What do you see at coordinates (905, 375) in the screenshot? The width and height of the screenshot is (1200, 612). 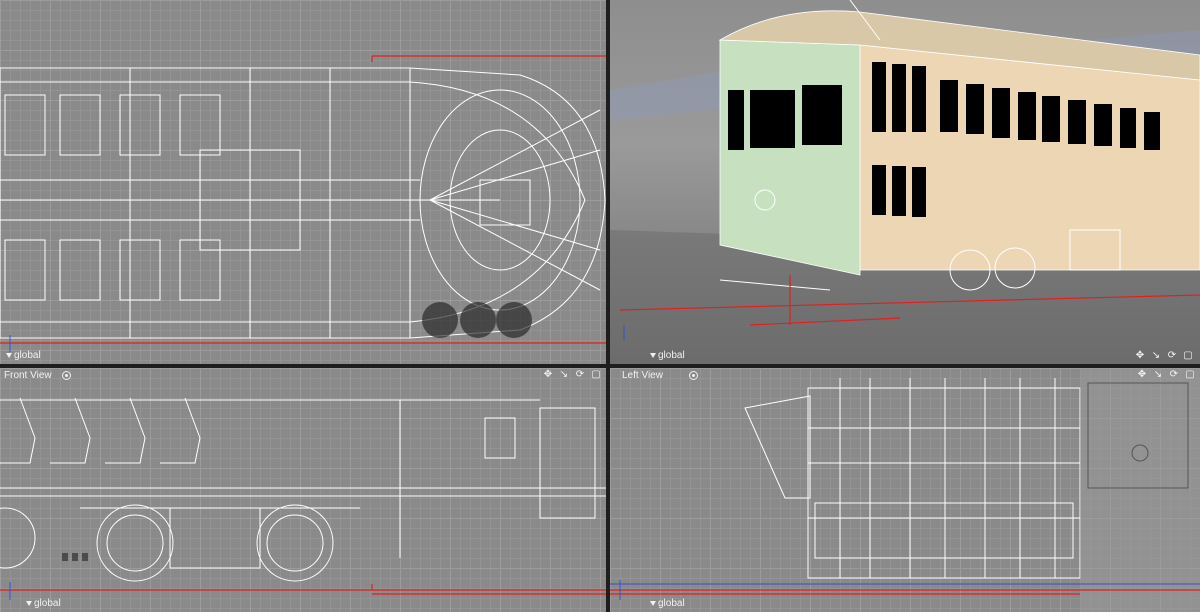 I see `left-view-header: Left View` at bounding box center [905, 375].